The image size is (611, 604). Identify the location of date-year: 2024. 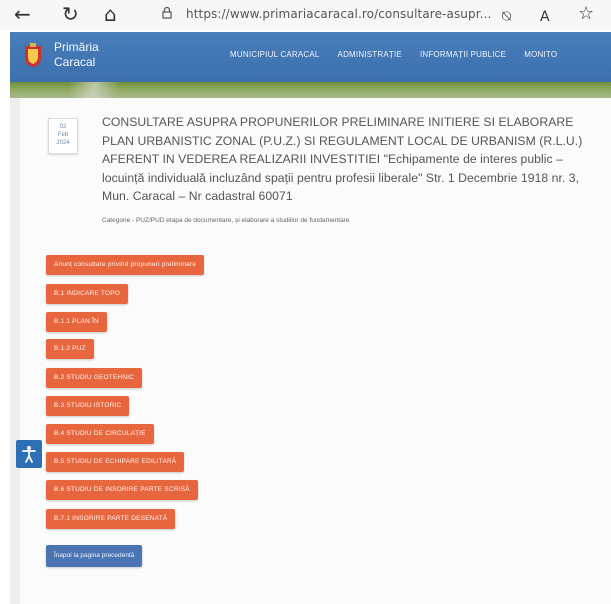
(63, 143).